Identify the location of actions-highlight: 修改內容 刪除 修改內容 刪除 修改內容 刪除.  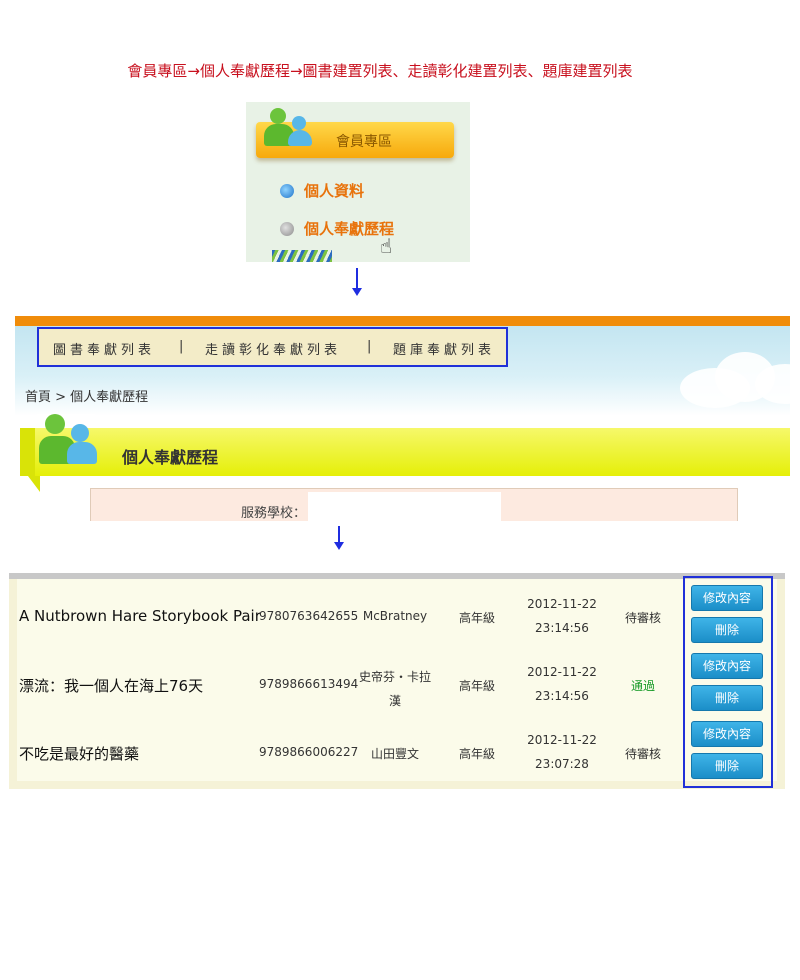
(728, 682).